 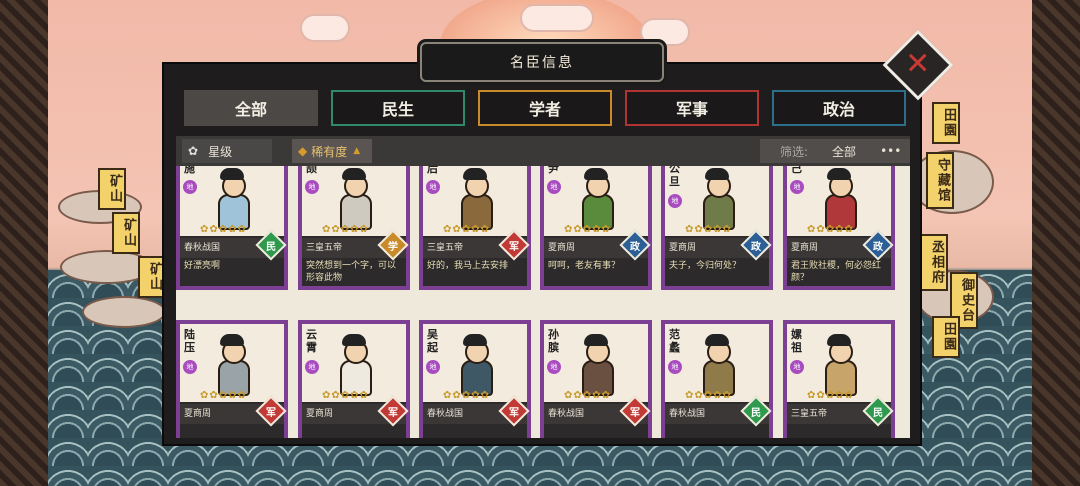 I want to click on cloud, so click(x=557, y=18).